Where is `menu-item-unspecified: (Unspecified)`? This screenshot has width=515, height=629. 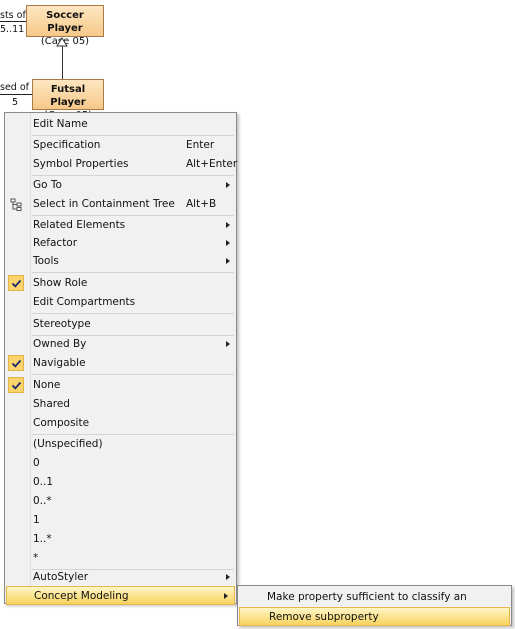 menu-item-unspecified: (Unspecified) is located at coordinates (120, 444).